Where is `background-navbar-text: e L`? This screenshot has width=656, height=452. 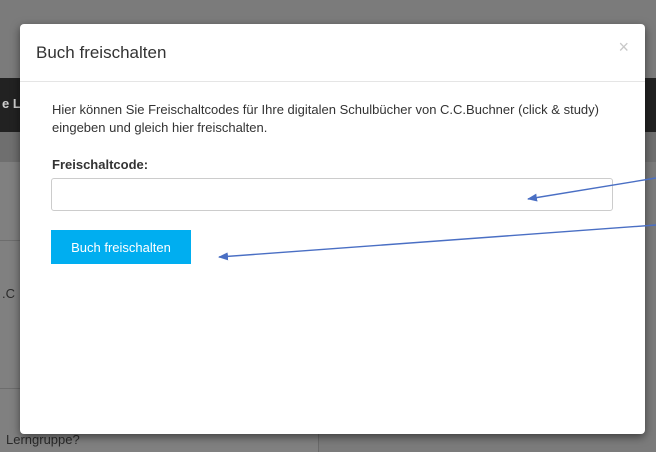
background-navbar-text: e L is located at coordinates (11, 103).